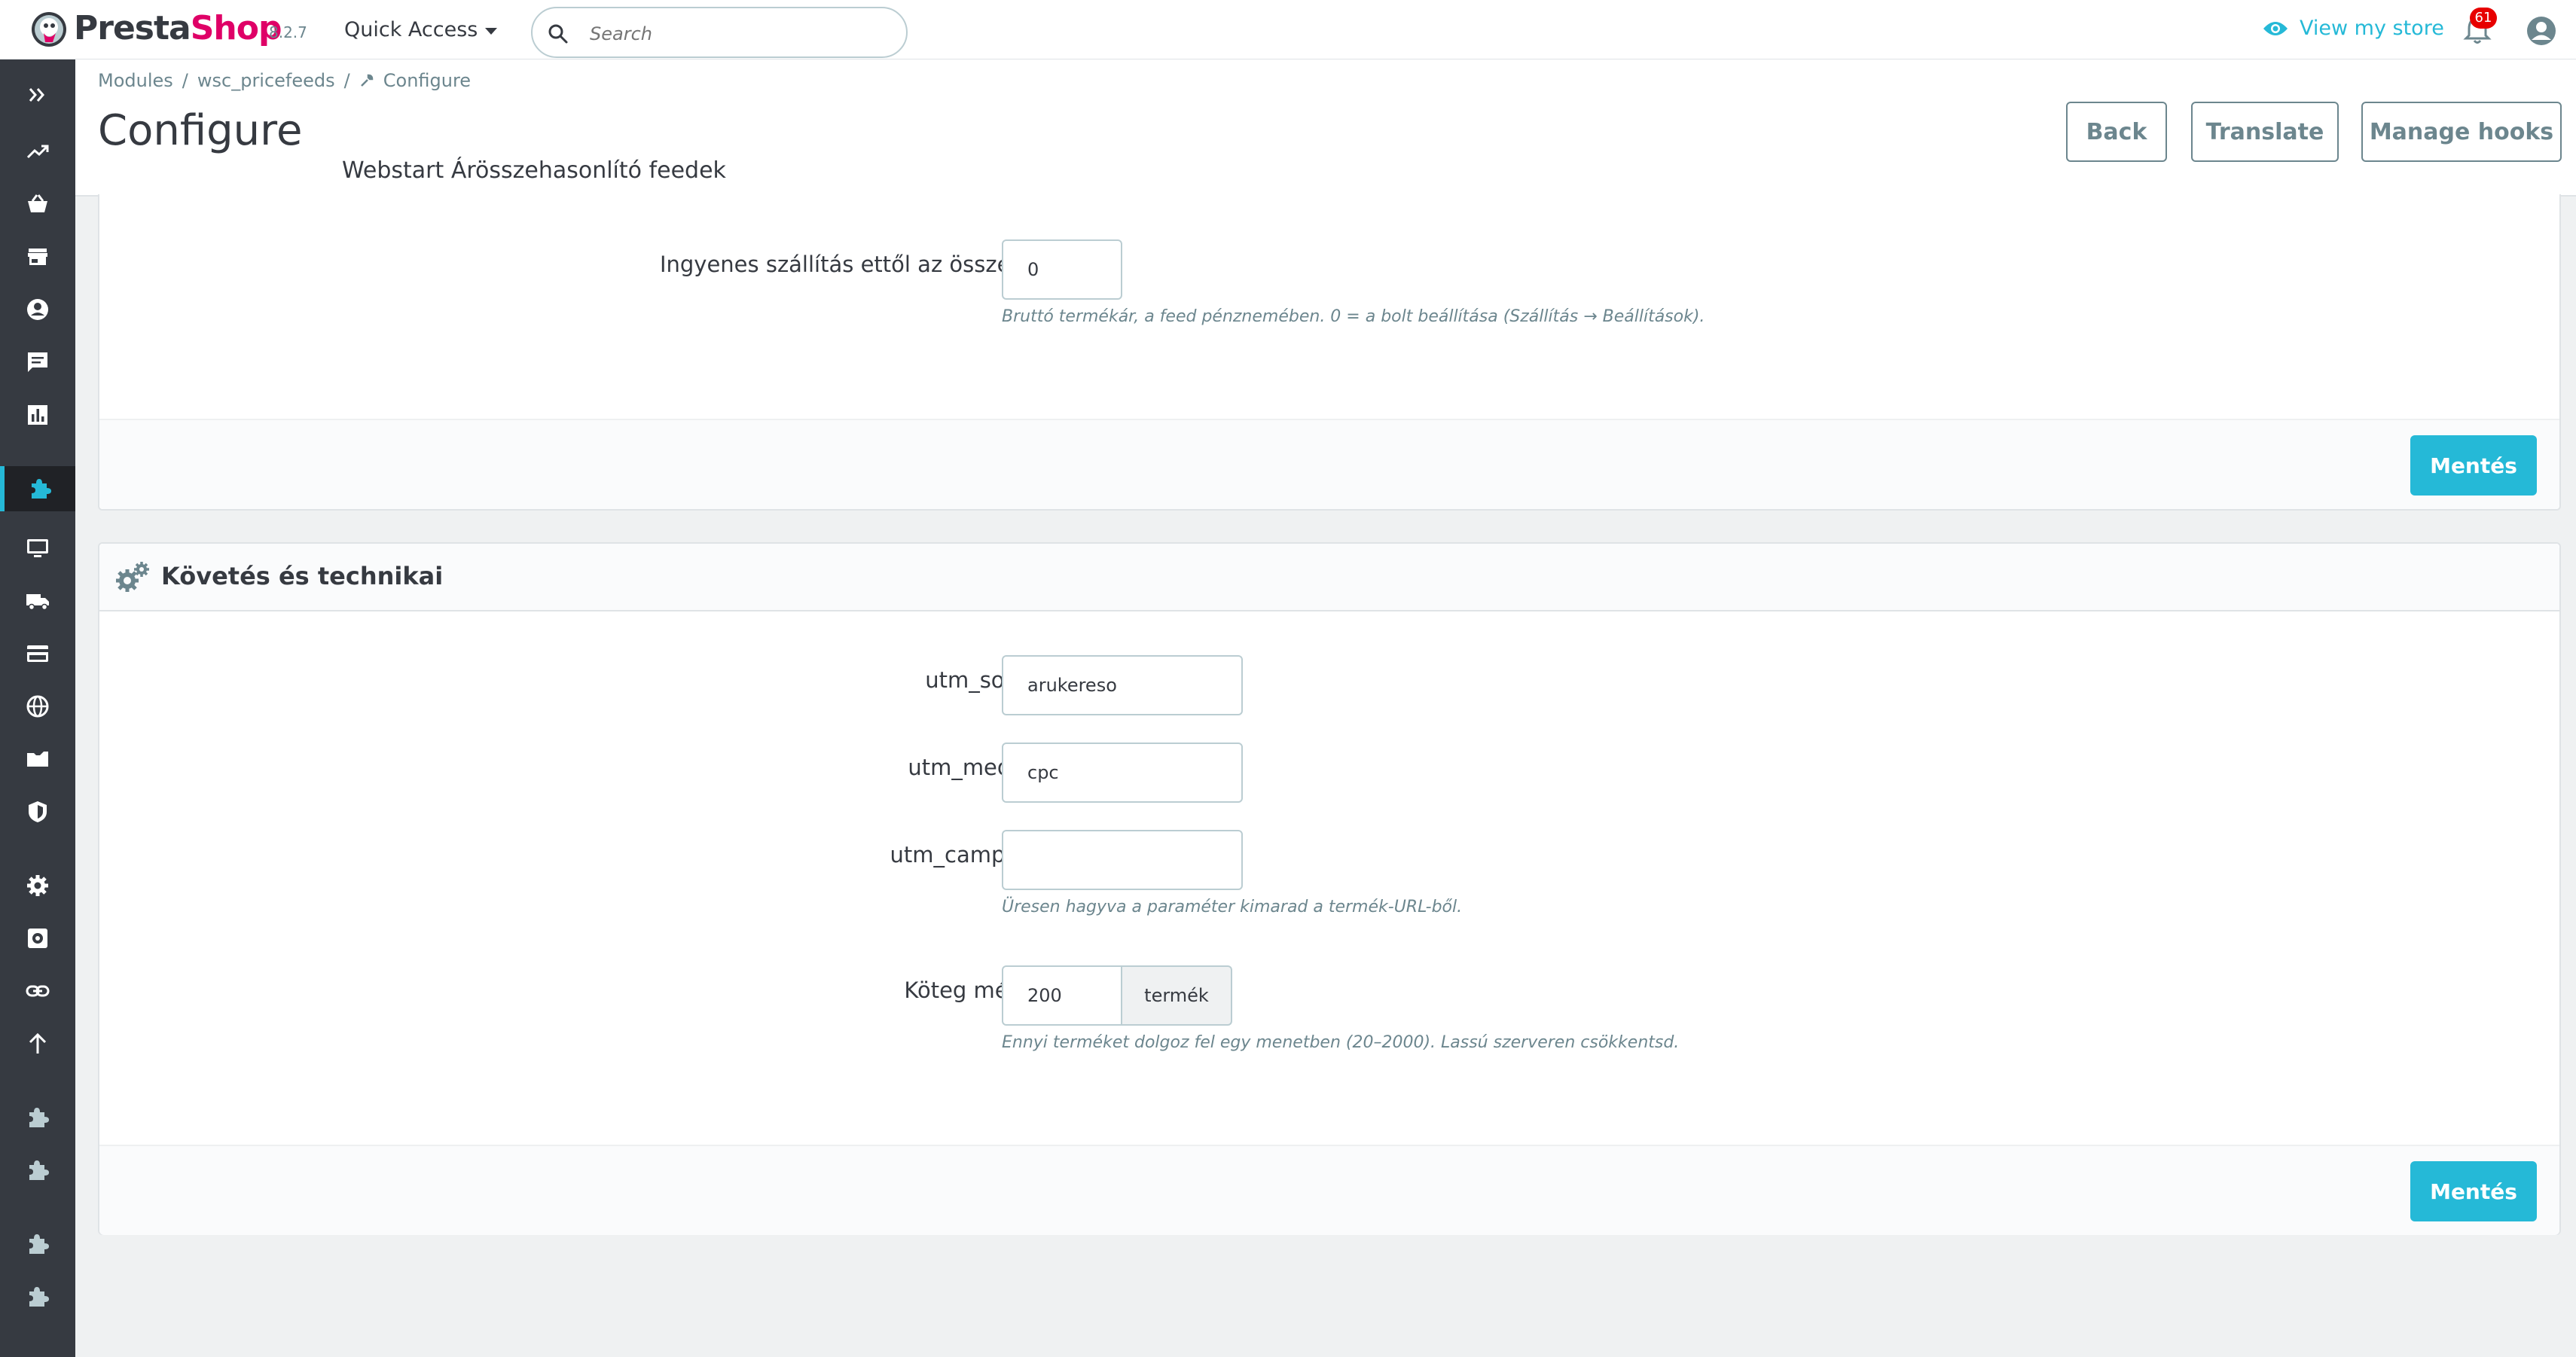 The image size is (2576, 1357). I want to click on link-icon, so click(38, 991).